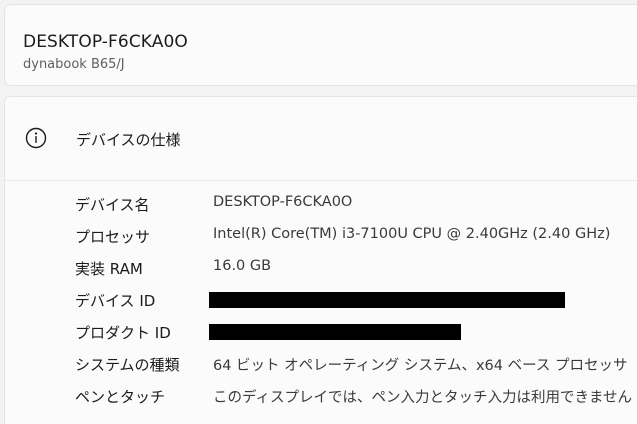  I want to click on spec-label: プロダクト ID, so click(123, 333).